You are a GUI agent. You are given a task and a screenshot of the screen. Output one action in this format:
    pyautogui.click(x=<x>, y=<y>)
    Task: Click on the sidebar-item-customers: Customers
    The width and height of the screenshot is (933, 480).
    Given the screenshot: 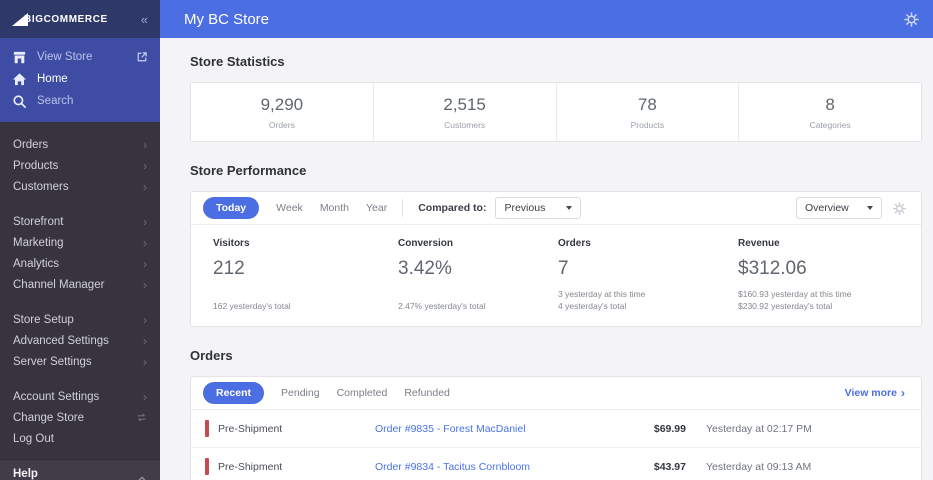 What is the action you would take?
    pyautogui.click(x=80, y=186)
    